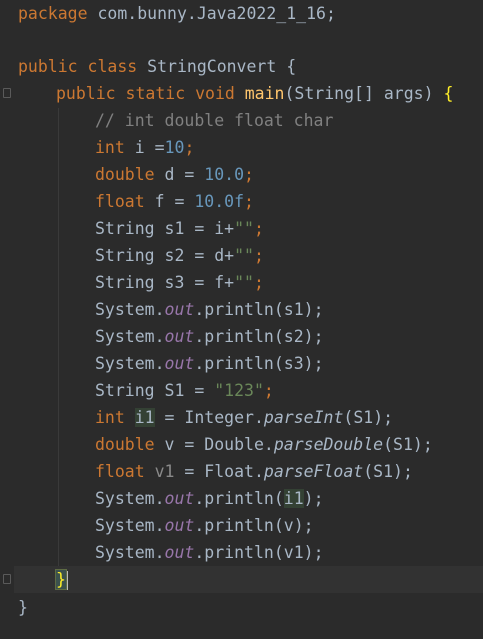 The width and height of the screenshot is (483, 639). I want to click on argument: v, so click(288, 525).